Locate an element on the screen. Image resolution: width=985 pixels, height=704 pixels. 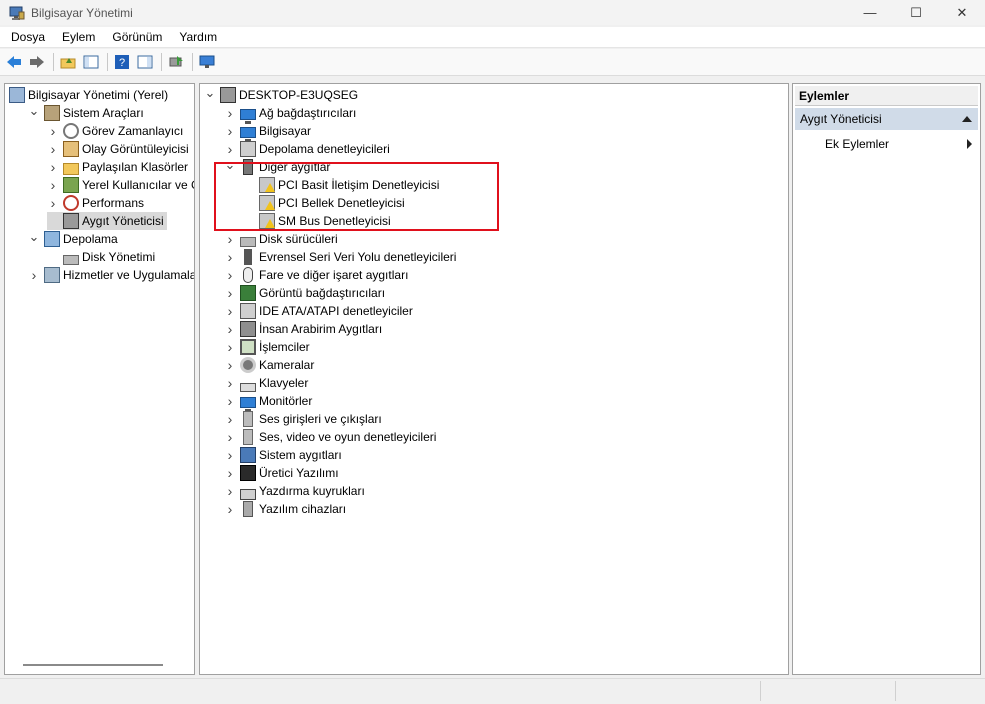
minimize-button: — is located at coordinates (870, 12).